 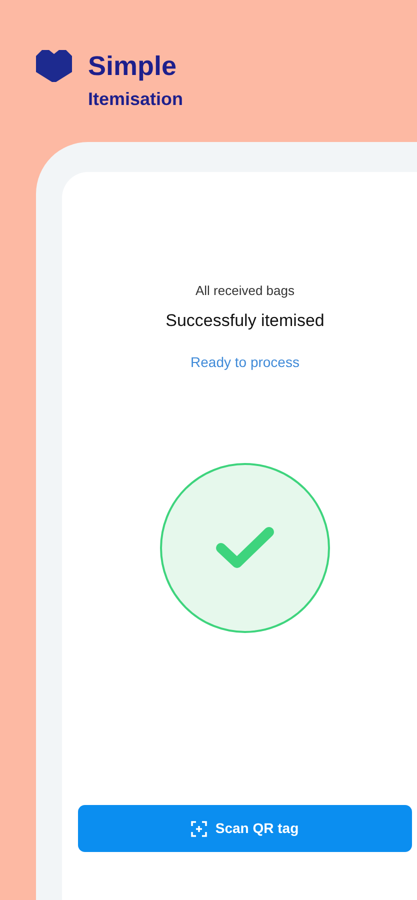 I want to click on app-name: Simple, so click(x=132, y=66).